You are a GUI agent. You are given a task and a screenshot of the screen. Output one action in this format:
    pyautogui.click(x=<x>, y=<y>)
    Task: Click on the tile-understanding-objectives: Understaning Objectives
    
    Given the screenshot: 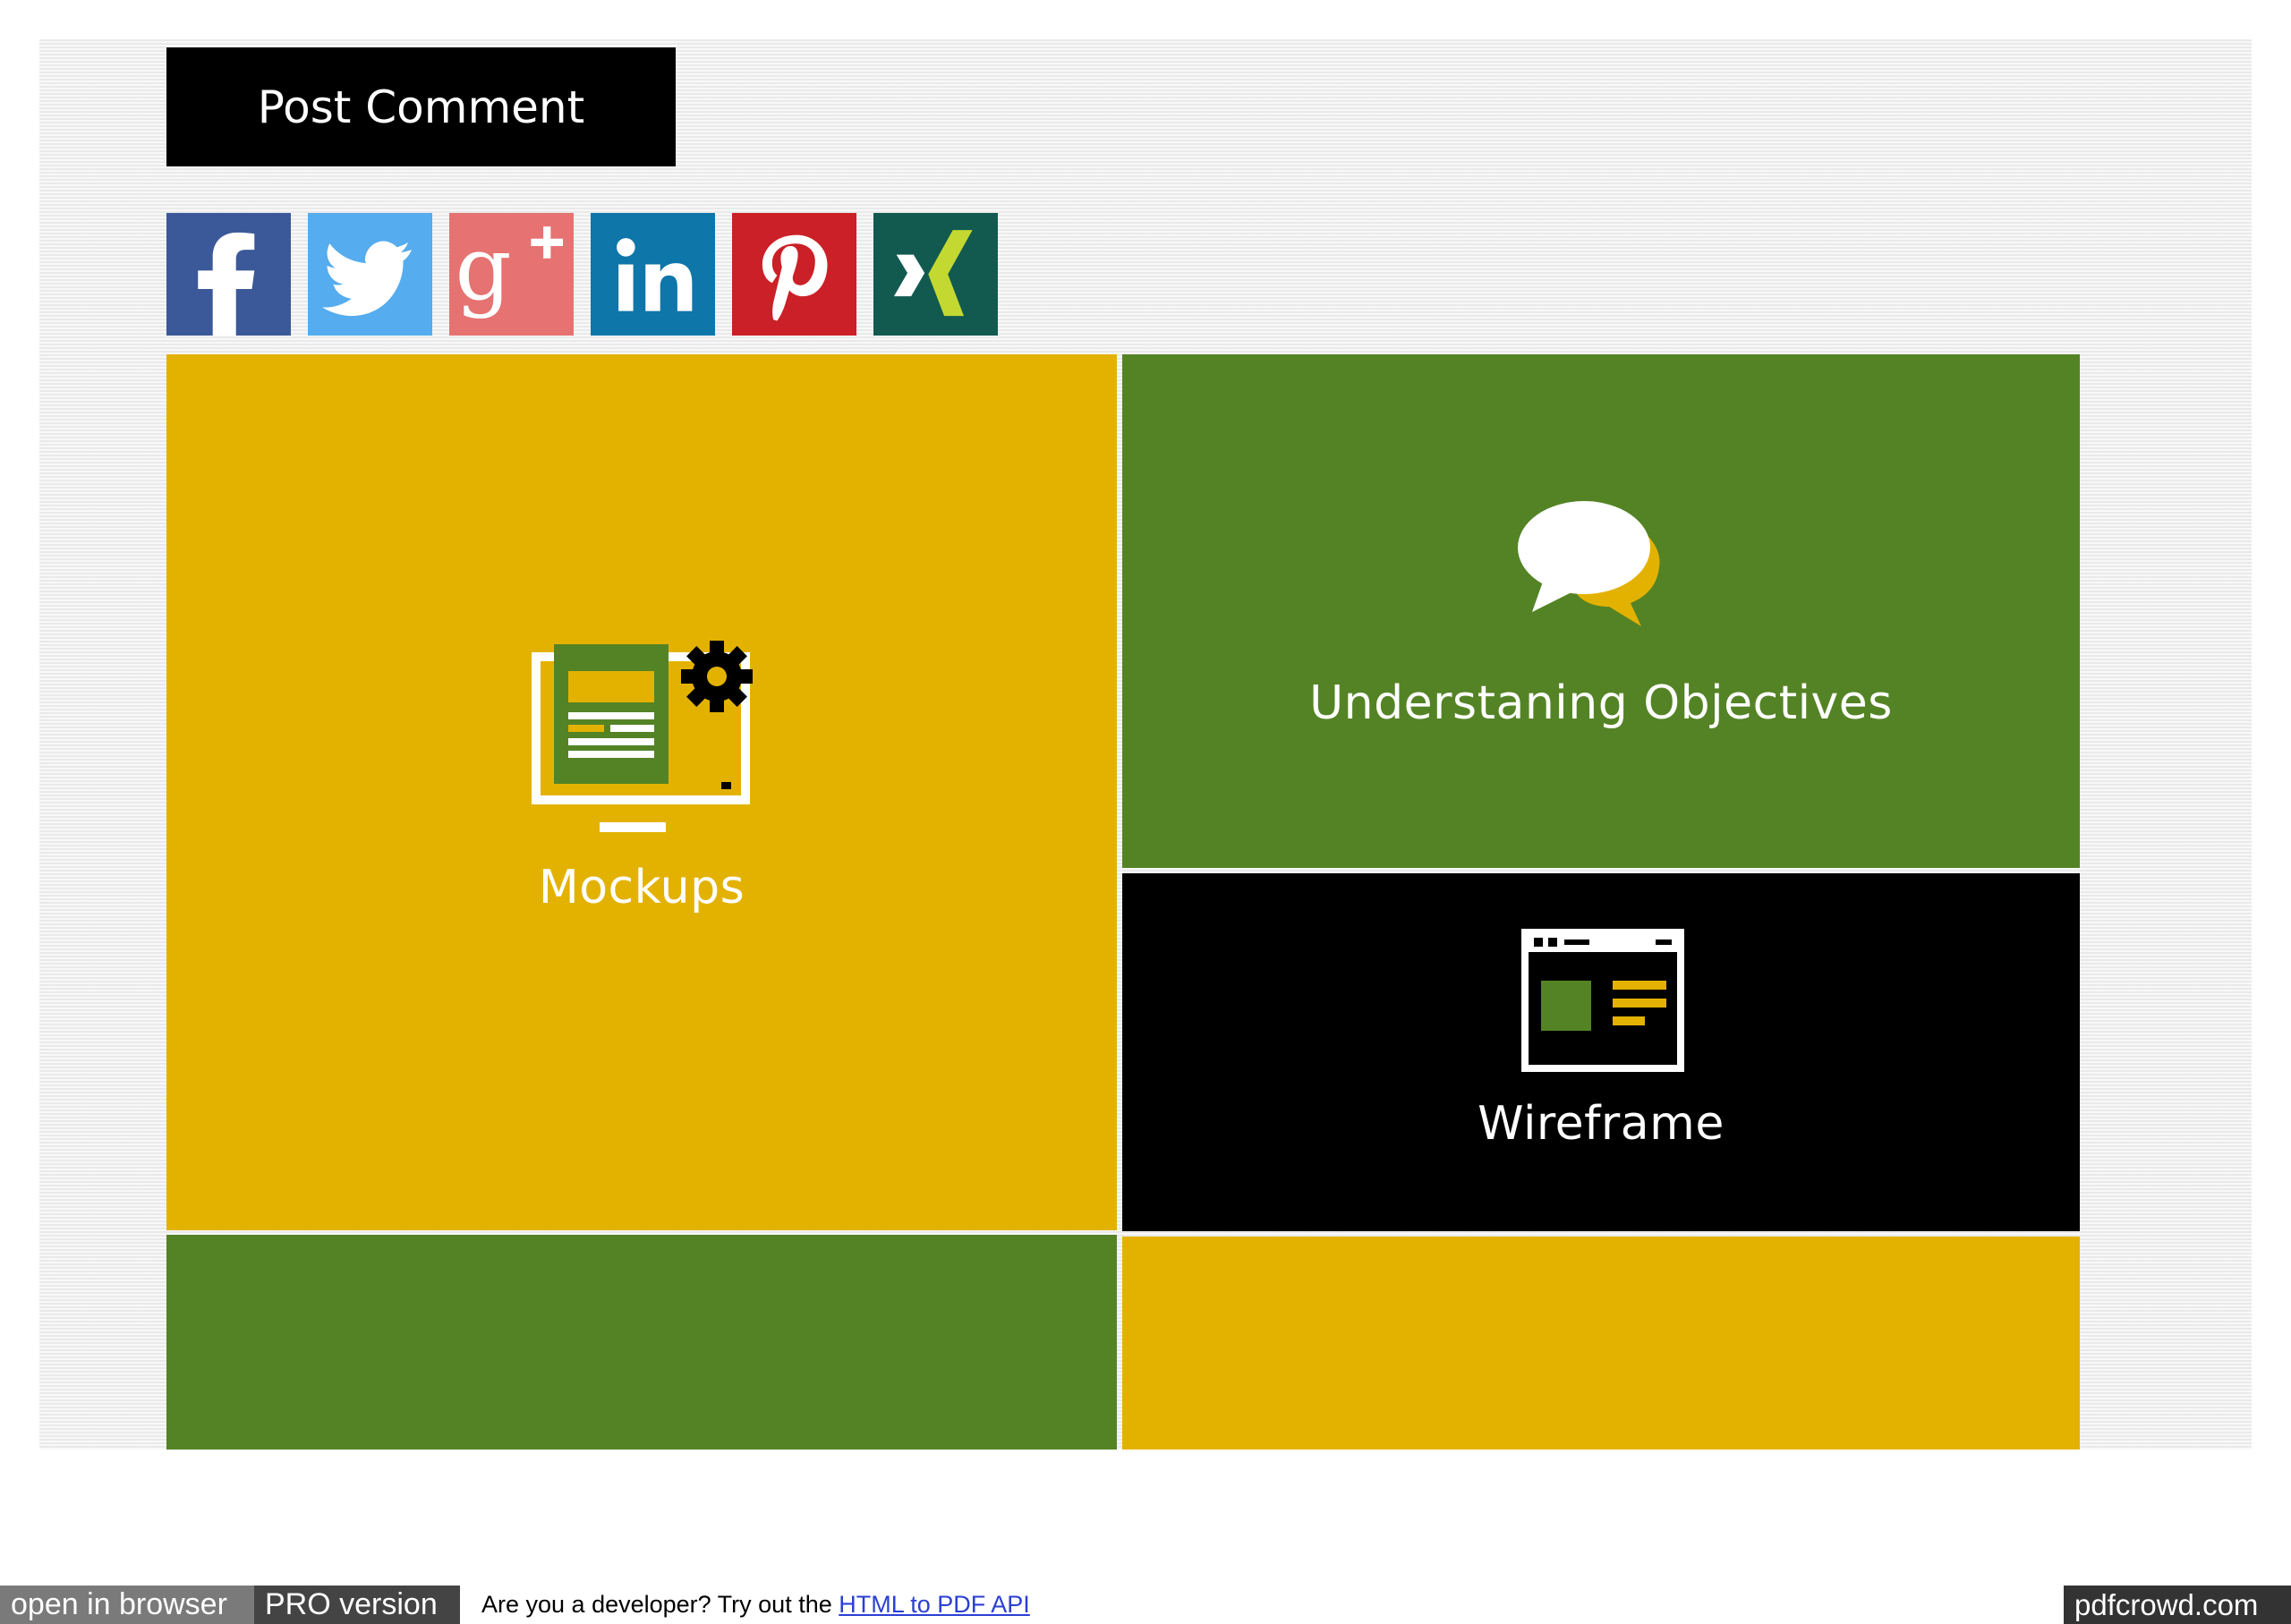 What is the action you would take?
    pyautogui.click(x=1601, y=611)
    